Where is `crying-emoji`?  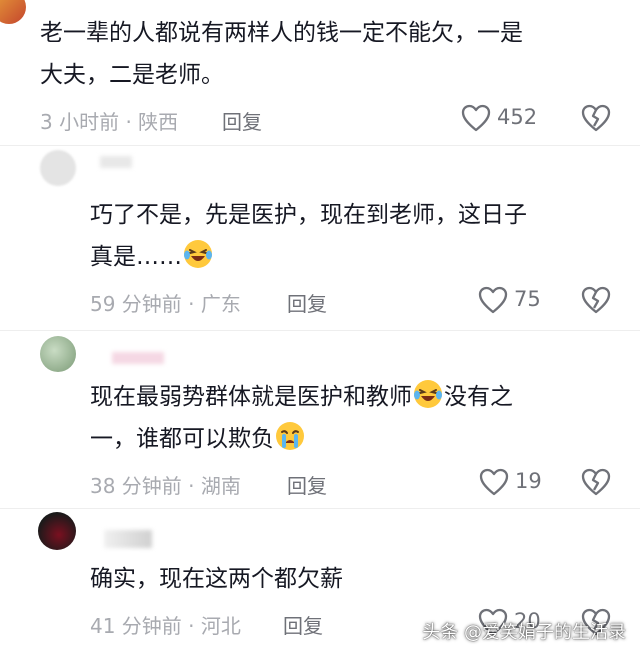
crying-emoji is located at coordinates (290, 436).